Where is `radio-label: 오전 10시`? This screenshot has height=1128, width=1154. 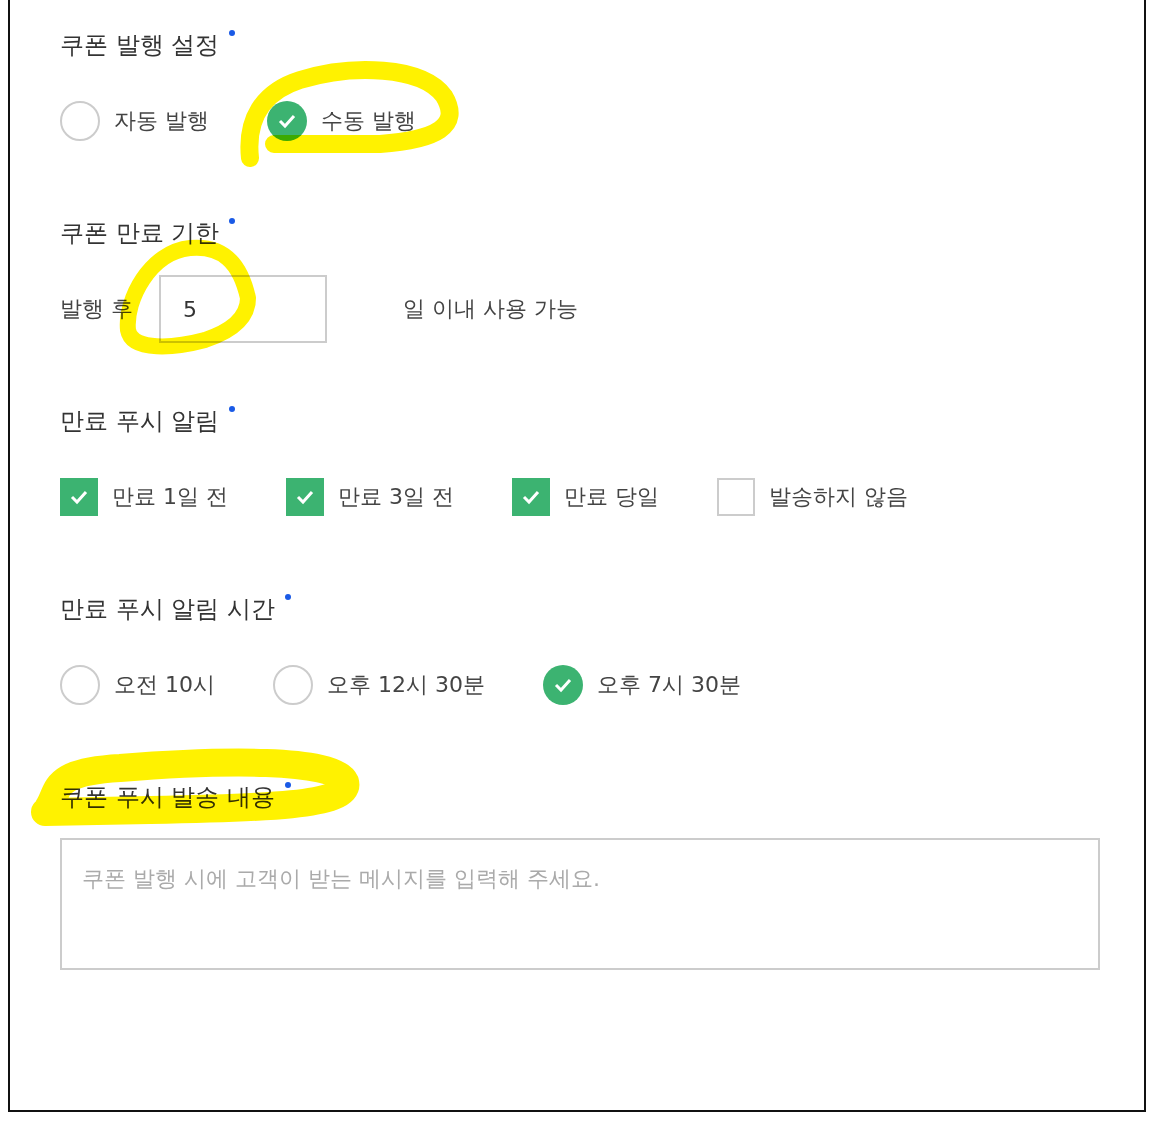
radio-label: 오전 10시 is located at coordinates (164, 685).